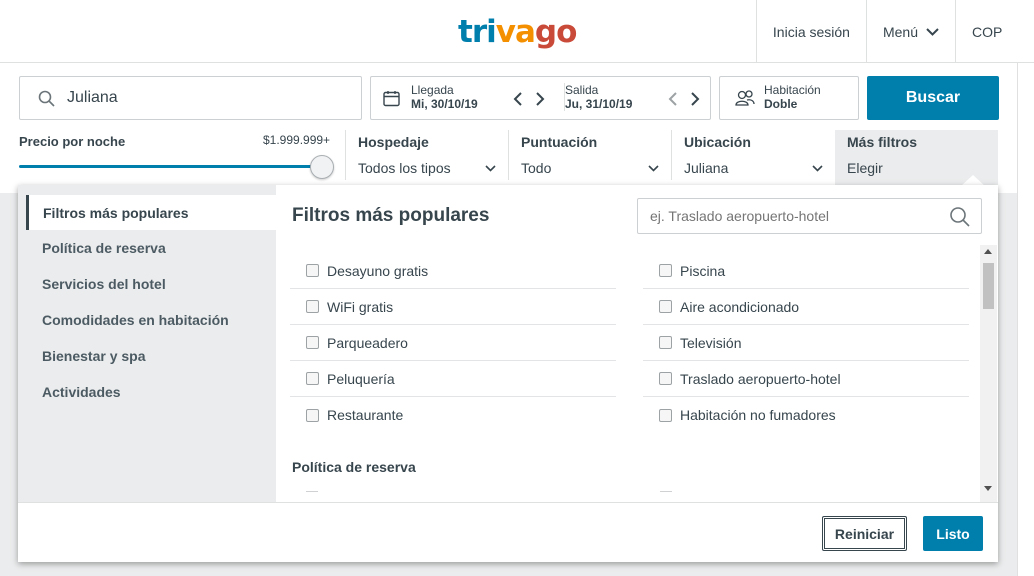 The image size is (1034, 576). I want to click on checkin-field: Llegada Mi, 30/10/19, so click(444, 97).